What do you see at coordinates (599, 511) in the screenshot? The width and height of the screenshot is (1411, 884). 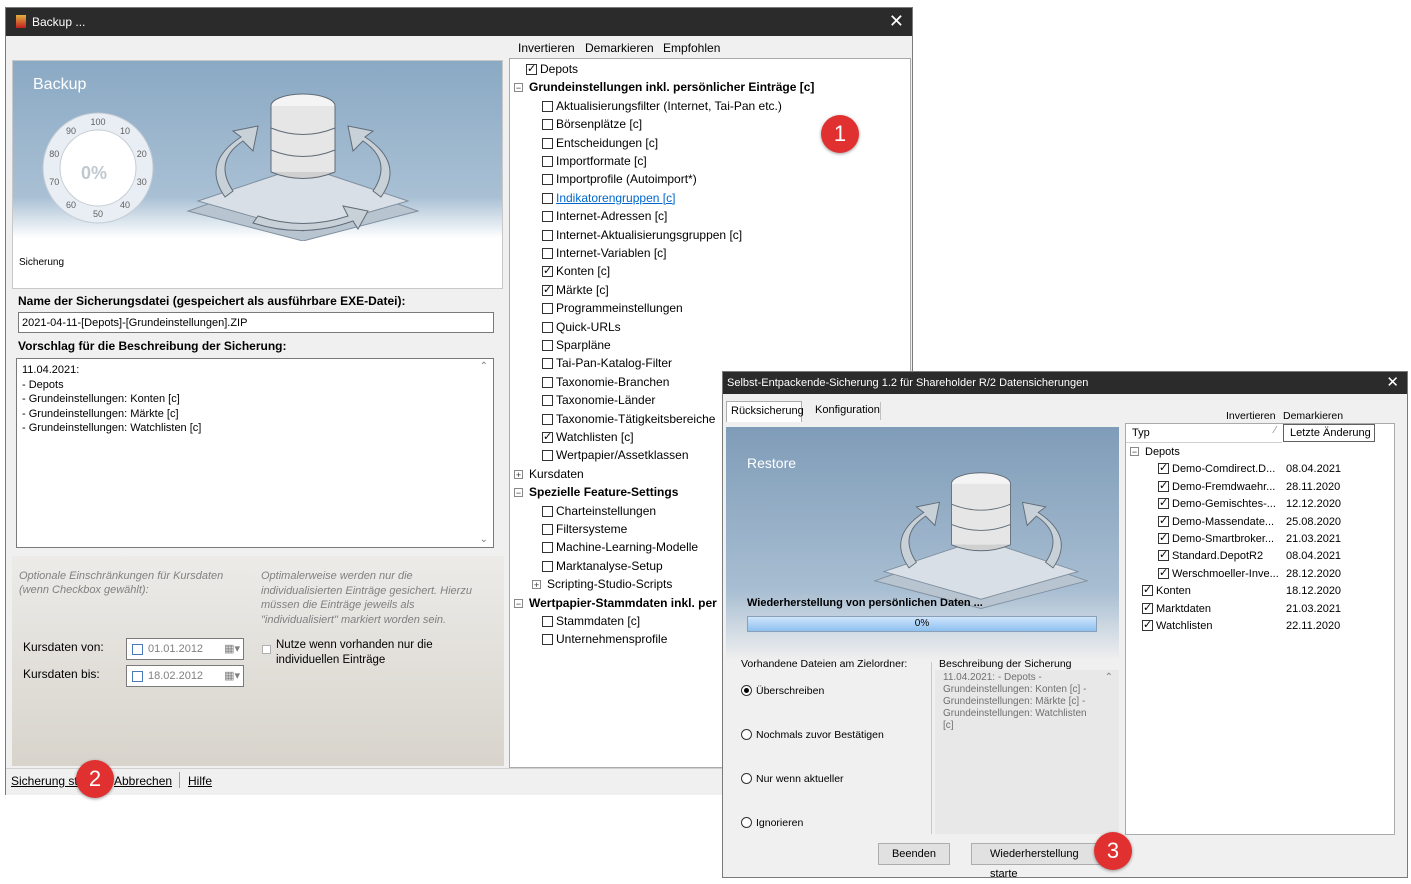 I see `tree-item: Charteinstellungen` at bounding box center [599, 511].